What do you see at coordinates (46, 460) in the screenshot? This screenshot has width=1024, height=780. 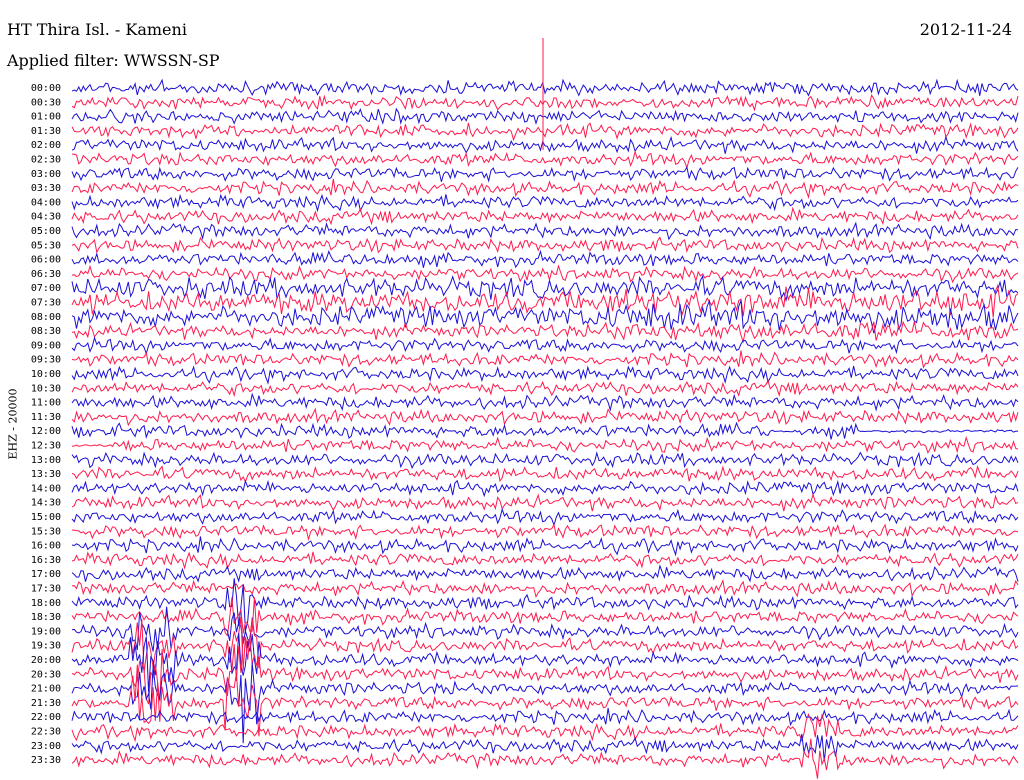 I see `row-time-label: 13:00` at bounding box center [46, 460].